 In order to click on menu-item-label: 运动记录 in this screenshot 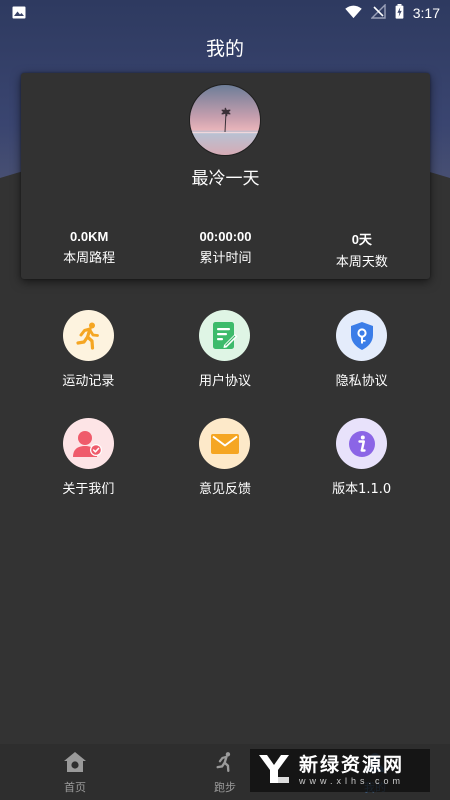, I will do `click(88, 381)`.